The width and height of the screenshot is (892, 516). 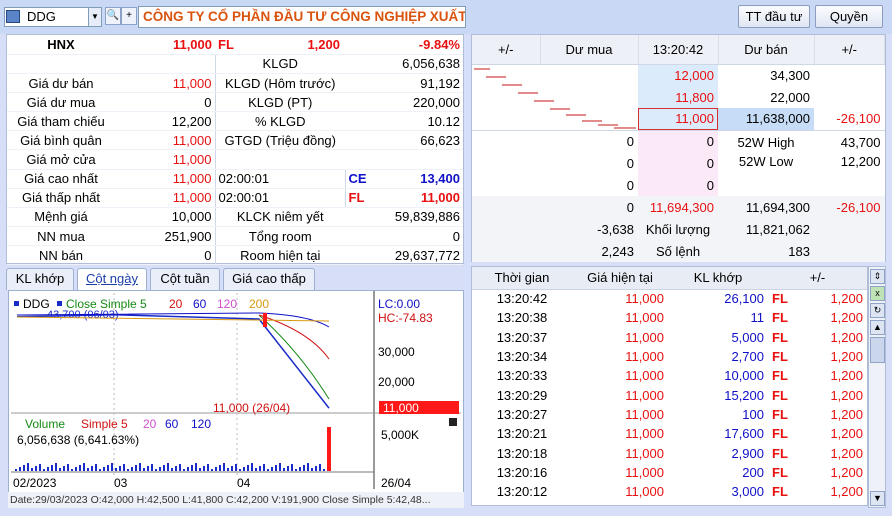 I want to click on scroll-up-icon: ▲, so click(x=877, y=327).